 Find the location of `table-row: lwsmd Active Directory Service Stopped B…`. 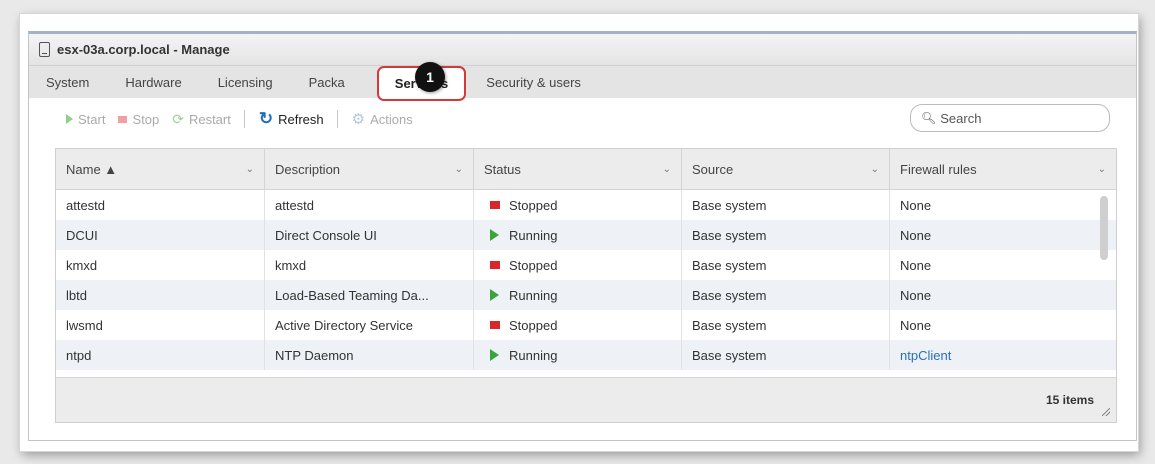

table-row: lwsmd Active Directory Service Stopped B… is located at coordinates (586, 325).